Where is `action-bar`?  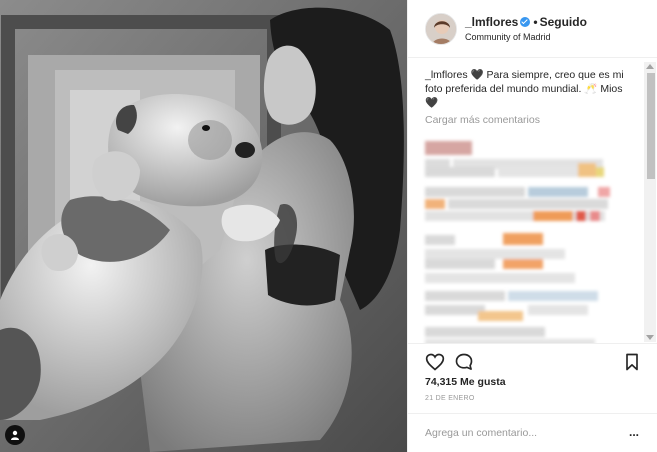 action-bar is located at coordinates (532, 358).